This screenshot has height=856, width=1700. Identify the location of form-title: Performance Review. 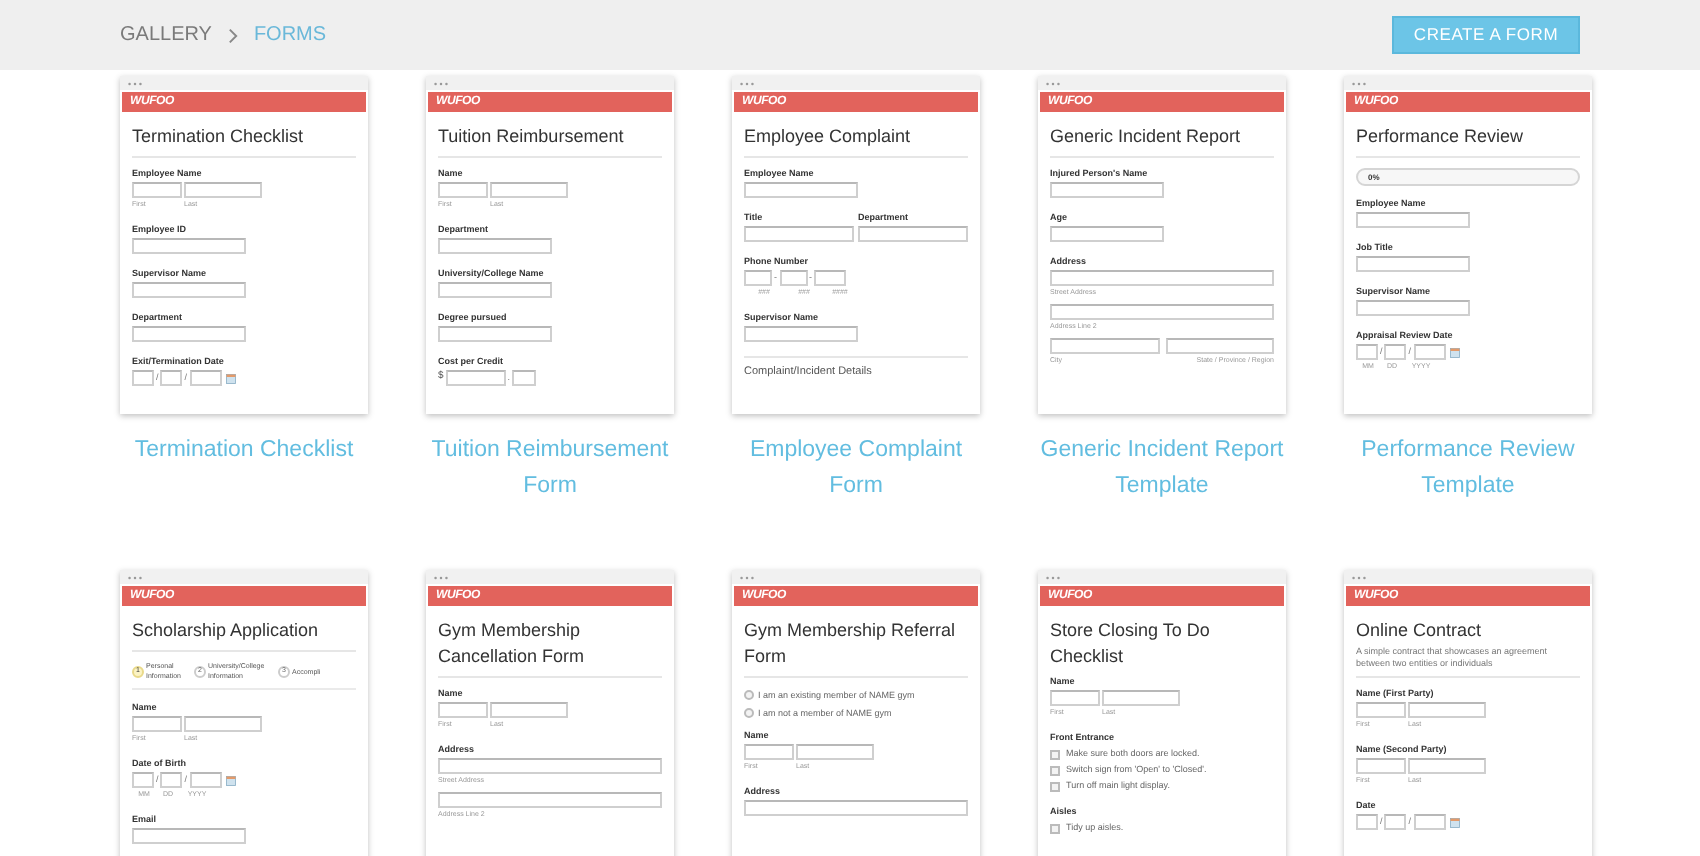
(1441, 137).